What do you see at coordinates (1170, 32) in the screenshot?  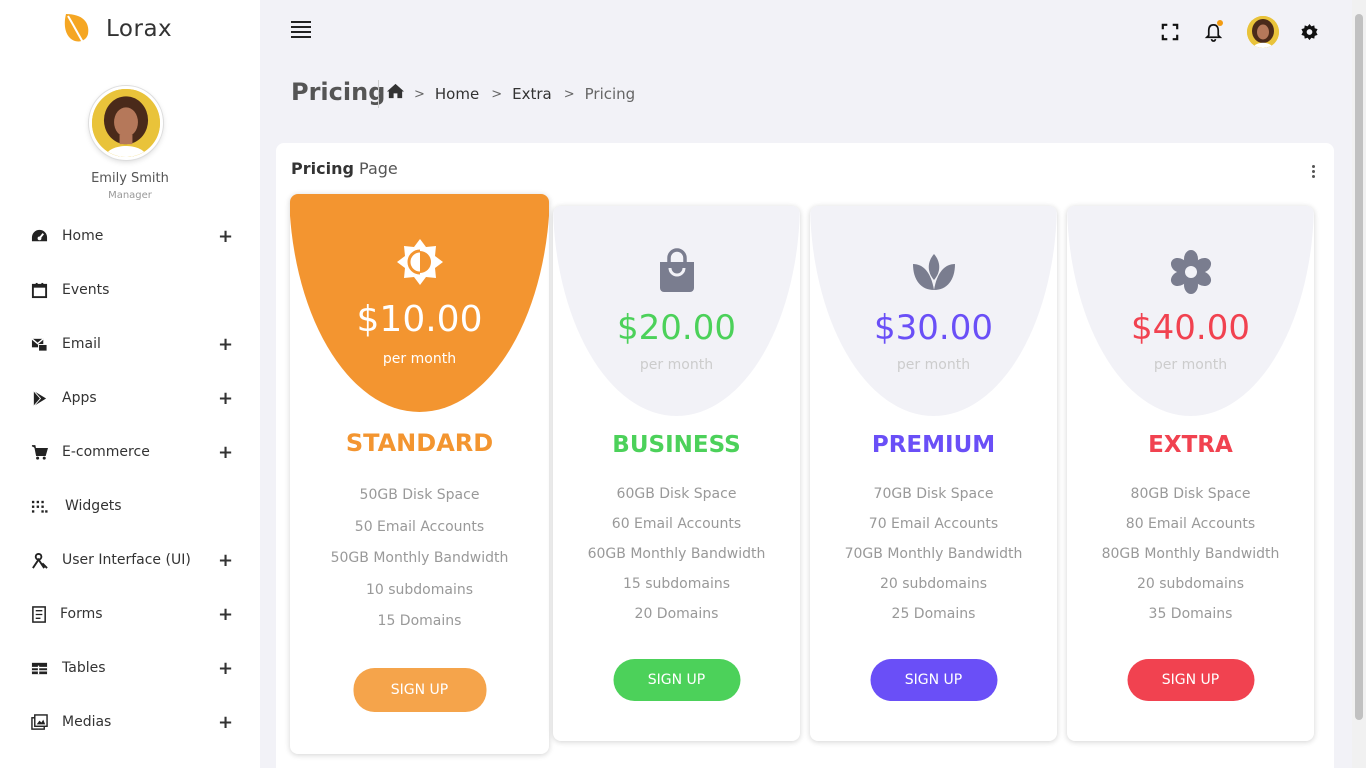 I see `fullscreen-icon` at bounding box center [1170, 32].